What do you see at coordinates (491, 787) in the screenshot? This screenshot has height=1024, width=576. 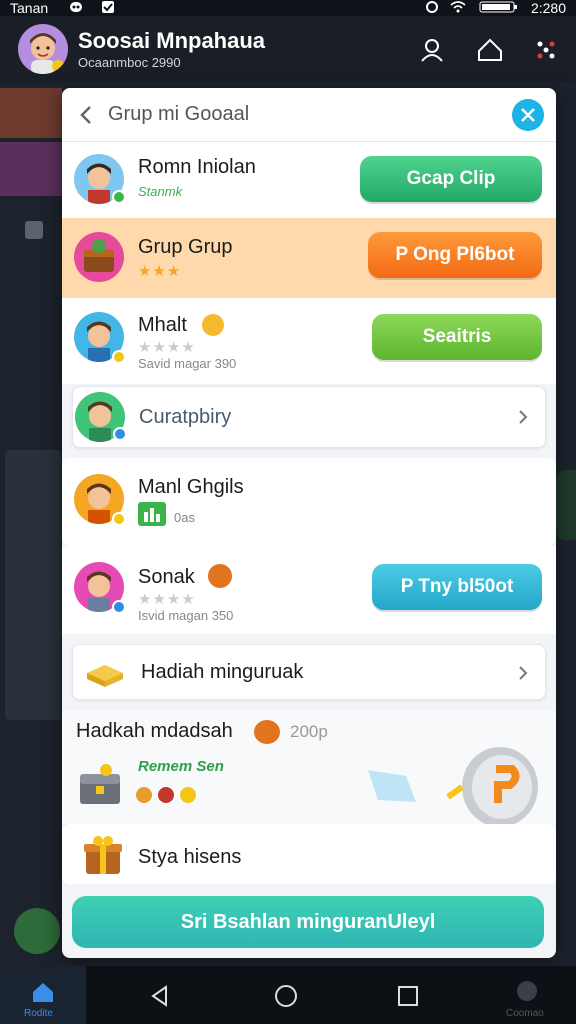 I see `silver-coin-icon` at bounding box center [491, 787].